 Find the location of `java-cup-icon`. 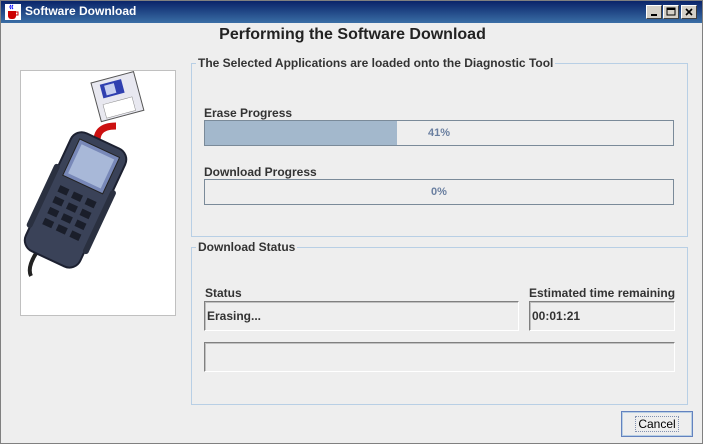

java-cup-icon is located at coordinates (13, 12).